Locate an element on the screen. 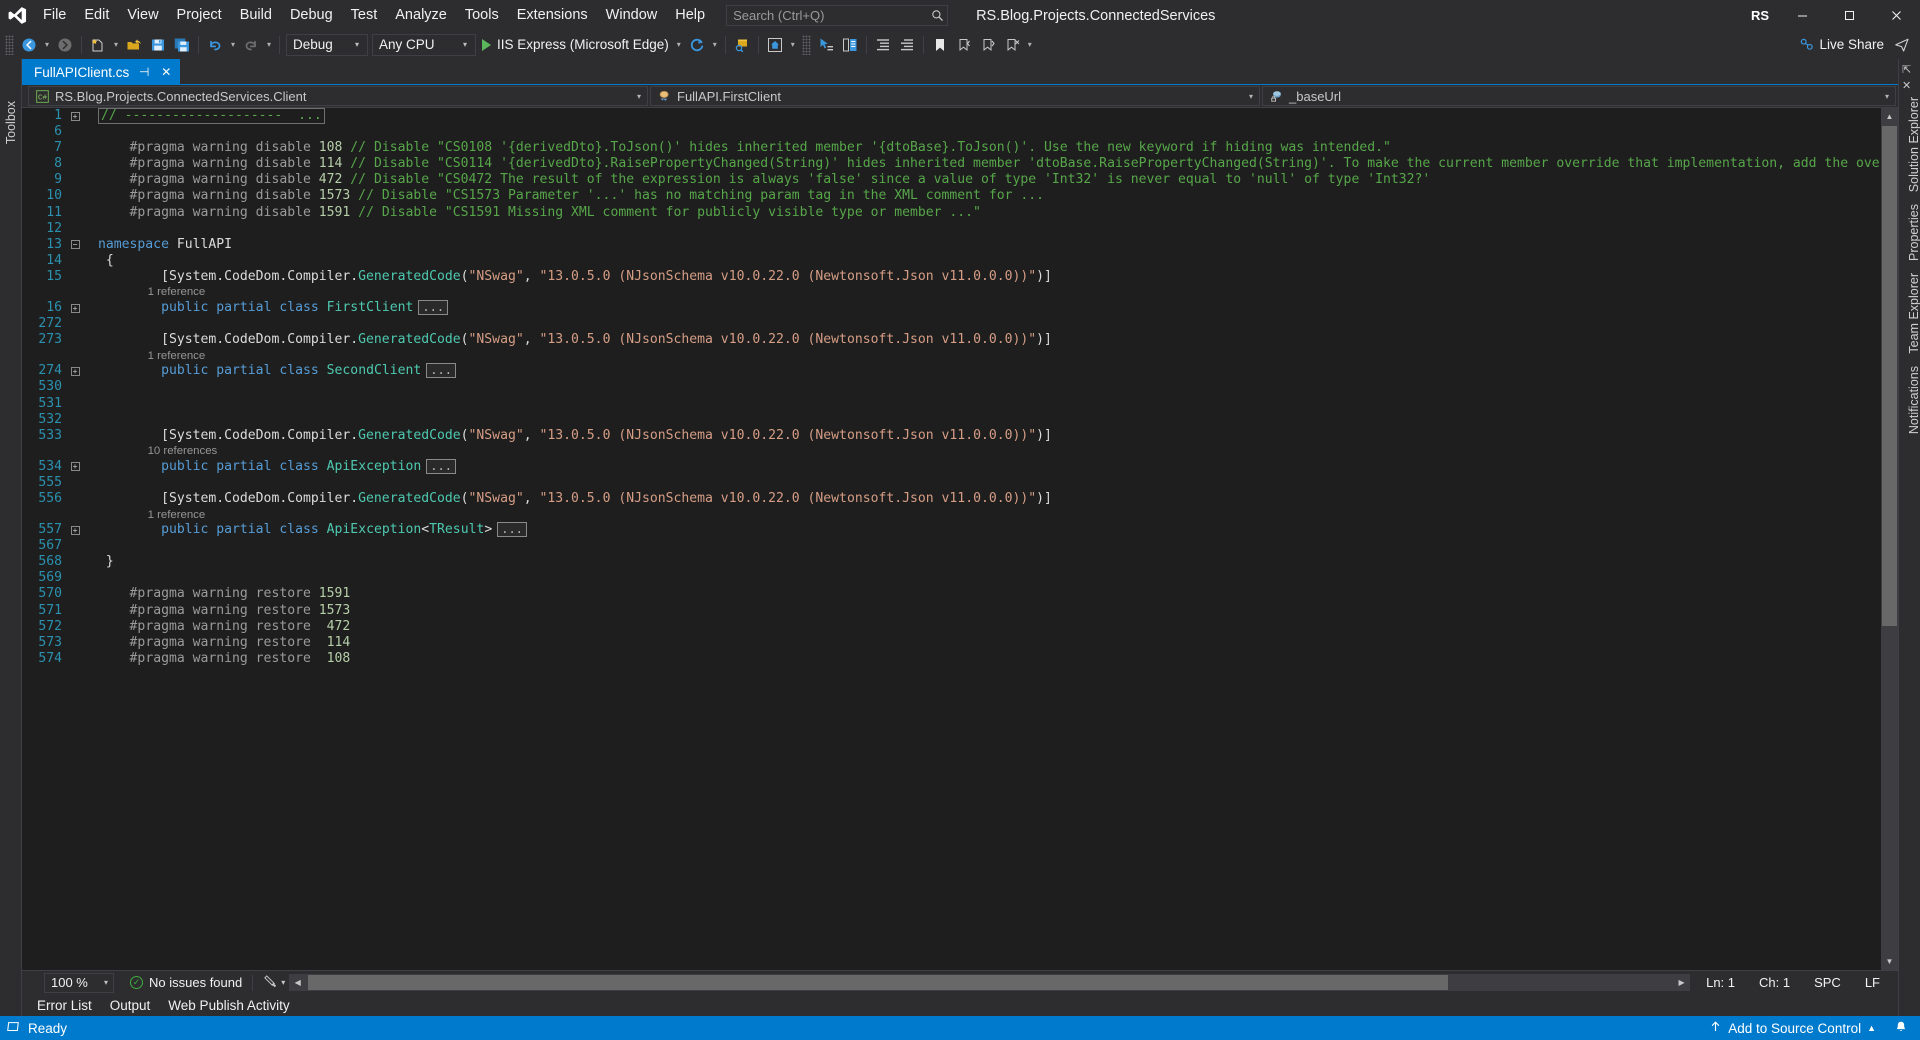 This screenshot has height=1040, width=1920. navigate-back-icon is located at coordinates (29, 45).